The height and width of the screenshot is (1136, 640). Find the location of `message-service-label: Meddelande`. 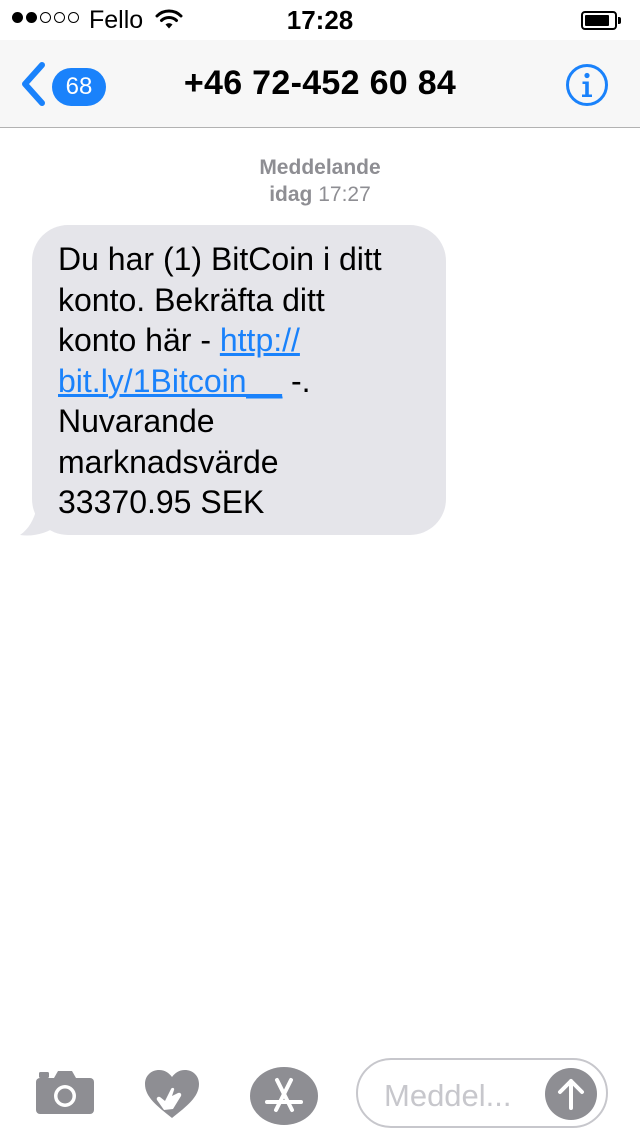

message-service-label: Meddelande is located at coordinates (320, 167).